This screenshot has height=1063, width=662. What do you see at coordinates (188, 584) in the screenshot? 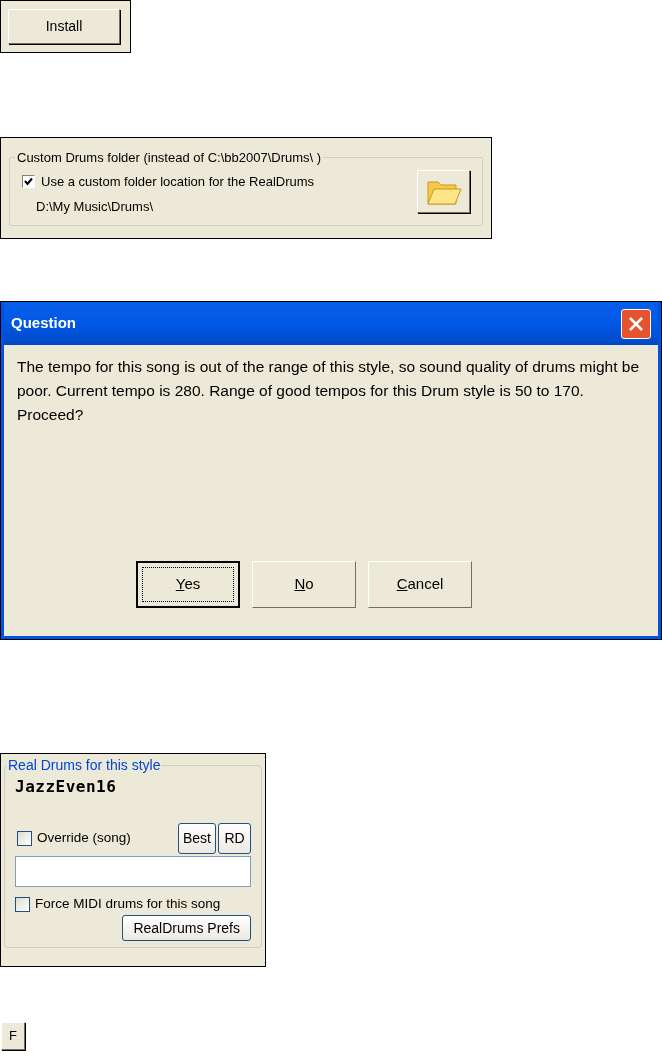
I see `dialog-button: Yes` at bounding box center [188, 584].